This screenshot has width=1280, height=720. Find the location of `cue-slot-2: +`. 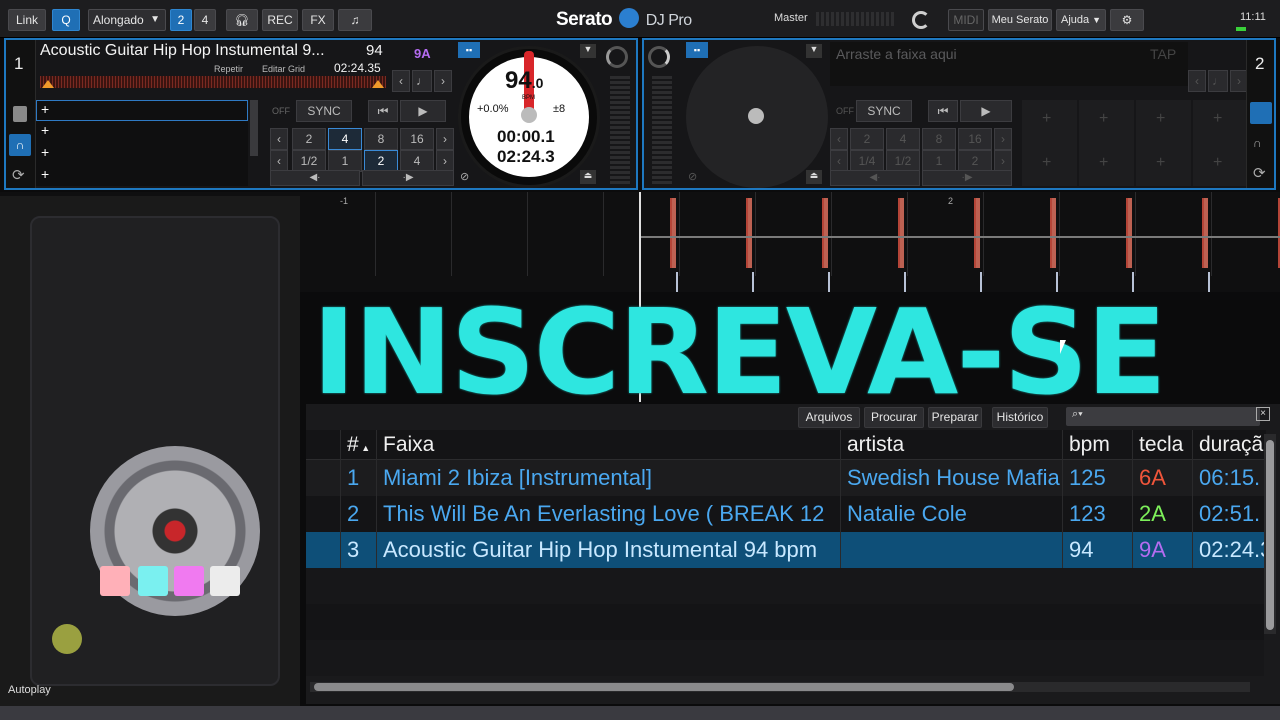

cue-slot-2: + is located at coordinates (142, 132).